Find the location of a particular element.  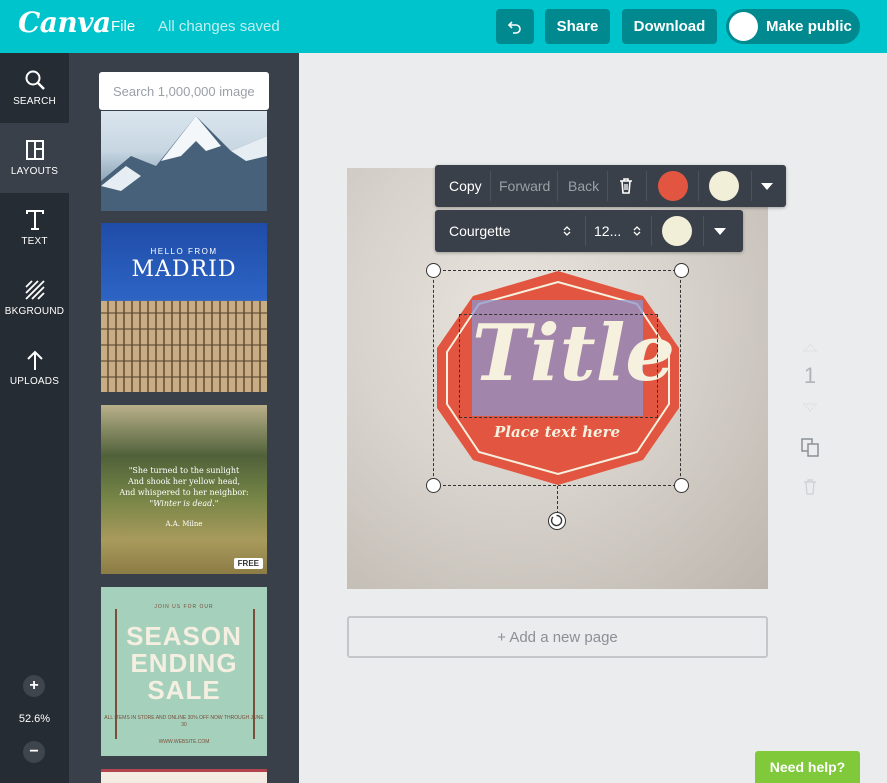

copy-button: Copy is located at coordinates (465, 186).